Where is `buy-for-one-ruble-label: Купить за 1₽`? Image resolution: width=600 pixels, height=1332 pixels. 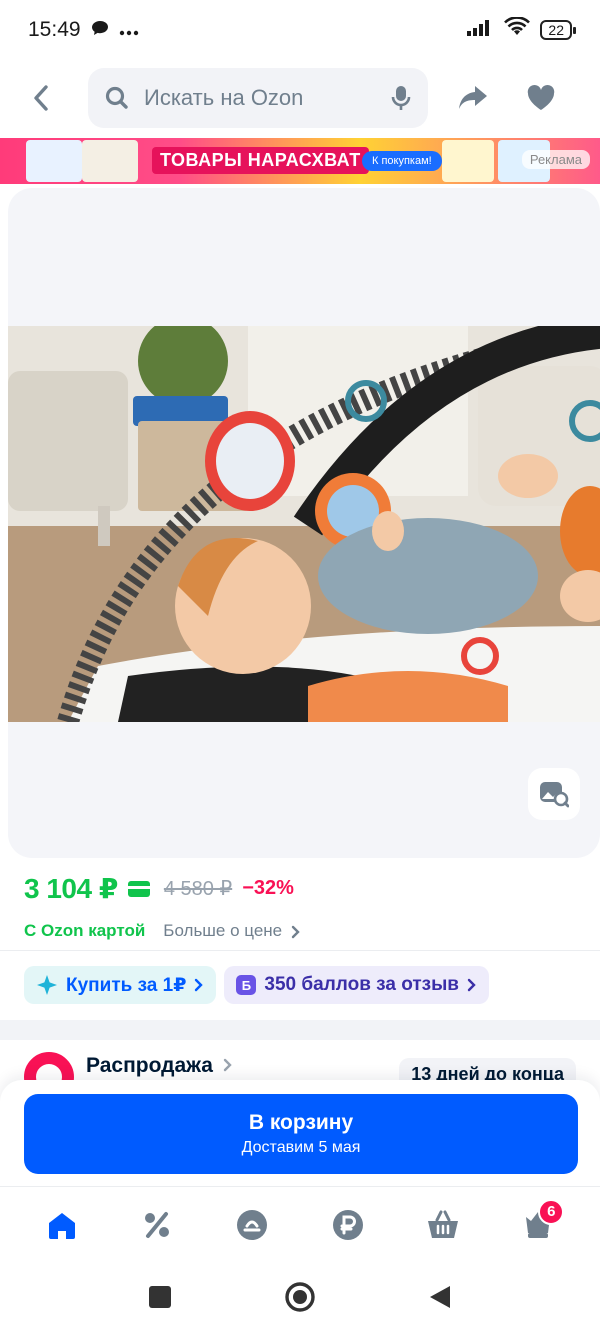 buy-for-one-ruble-label: Купить за 1₽ is located at coordinates (126, 985).